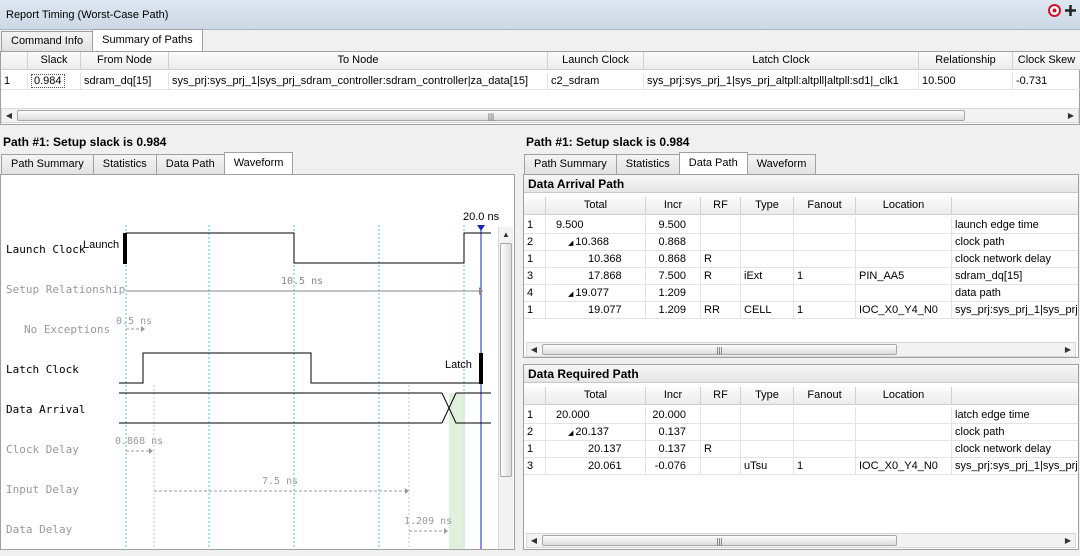 The width and height of the screenshot is (1080, 556). Describe the element at coordinates (592, 242) in the screenshot. I see `arrival-total-value: 10.368` at that location.